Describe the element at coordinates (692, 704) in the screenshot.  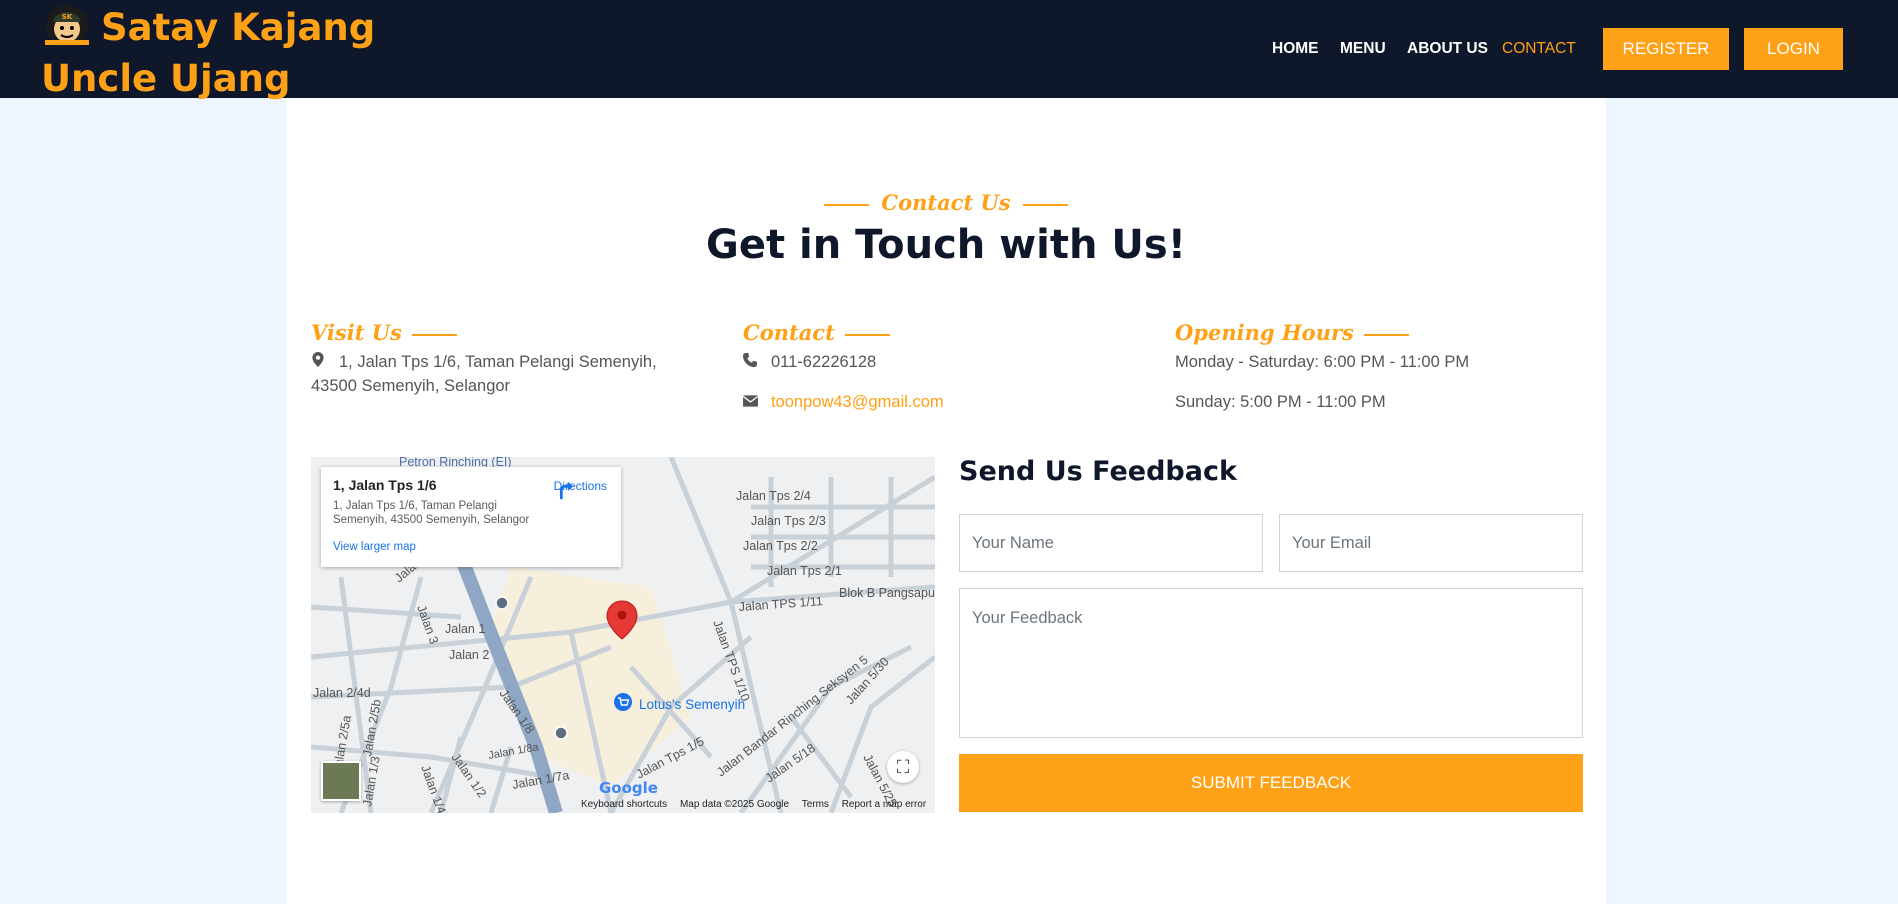
I see `map-label: Lotus's Semenyih` at that location.